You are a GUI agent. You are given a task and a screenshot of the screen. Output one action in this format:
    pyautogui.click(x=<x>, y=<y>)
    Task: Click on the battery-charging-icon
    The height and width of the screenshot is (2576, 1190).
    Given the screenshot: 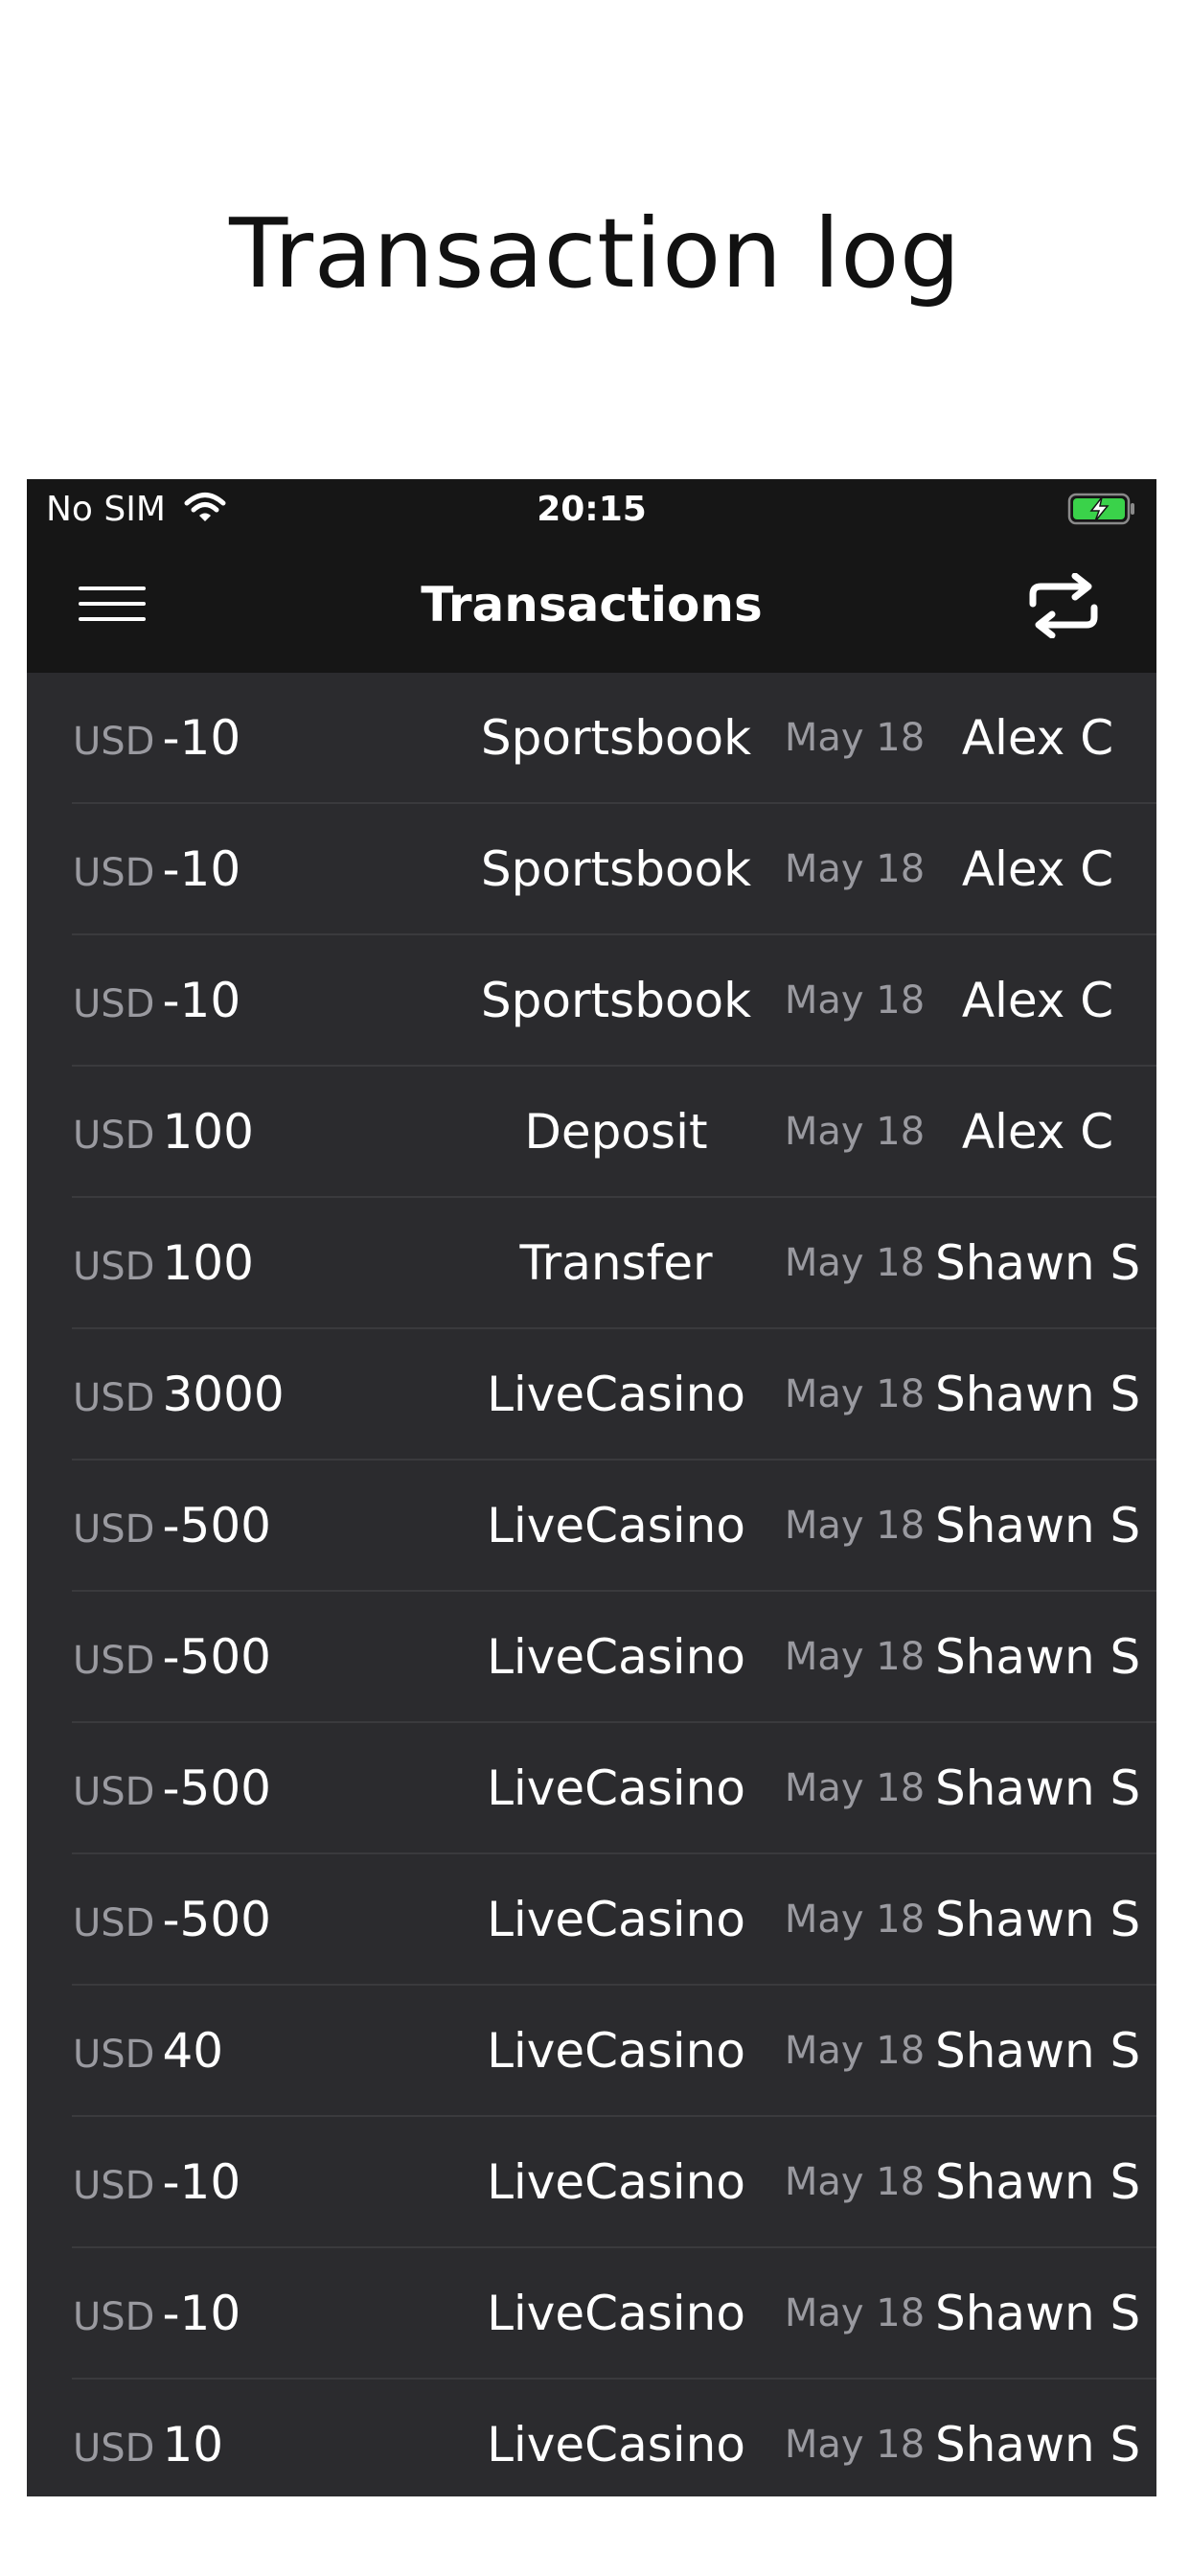 What is the action you would take?
    pyautogui.click(x=1101, y=509)
    